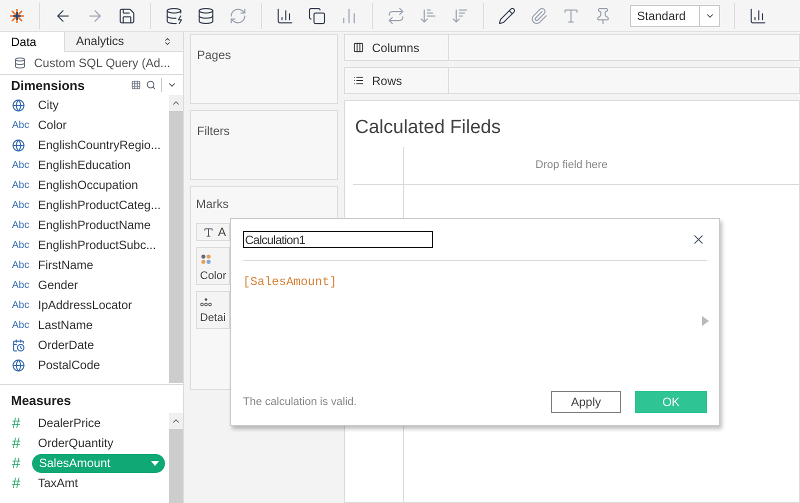  Describe the element at coordinates (17, 16) in the screenshot. I see `app-logo-icon` at that location.